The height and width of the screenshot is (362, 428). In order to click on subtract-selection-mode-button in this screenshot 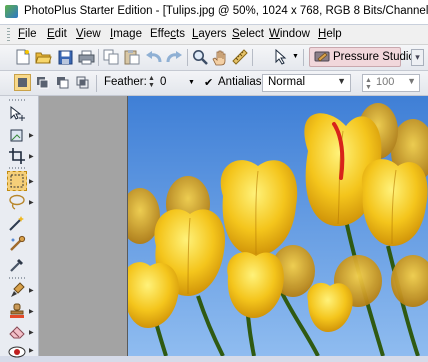, I will do `click(62, 82)`.